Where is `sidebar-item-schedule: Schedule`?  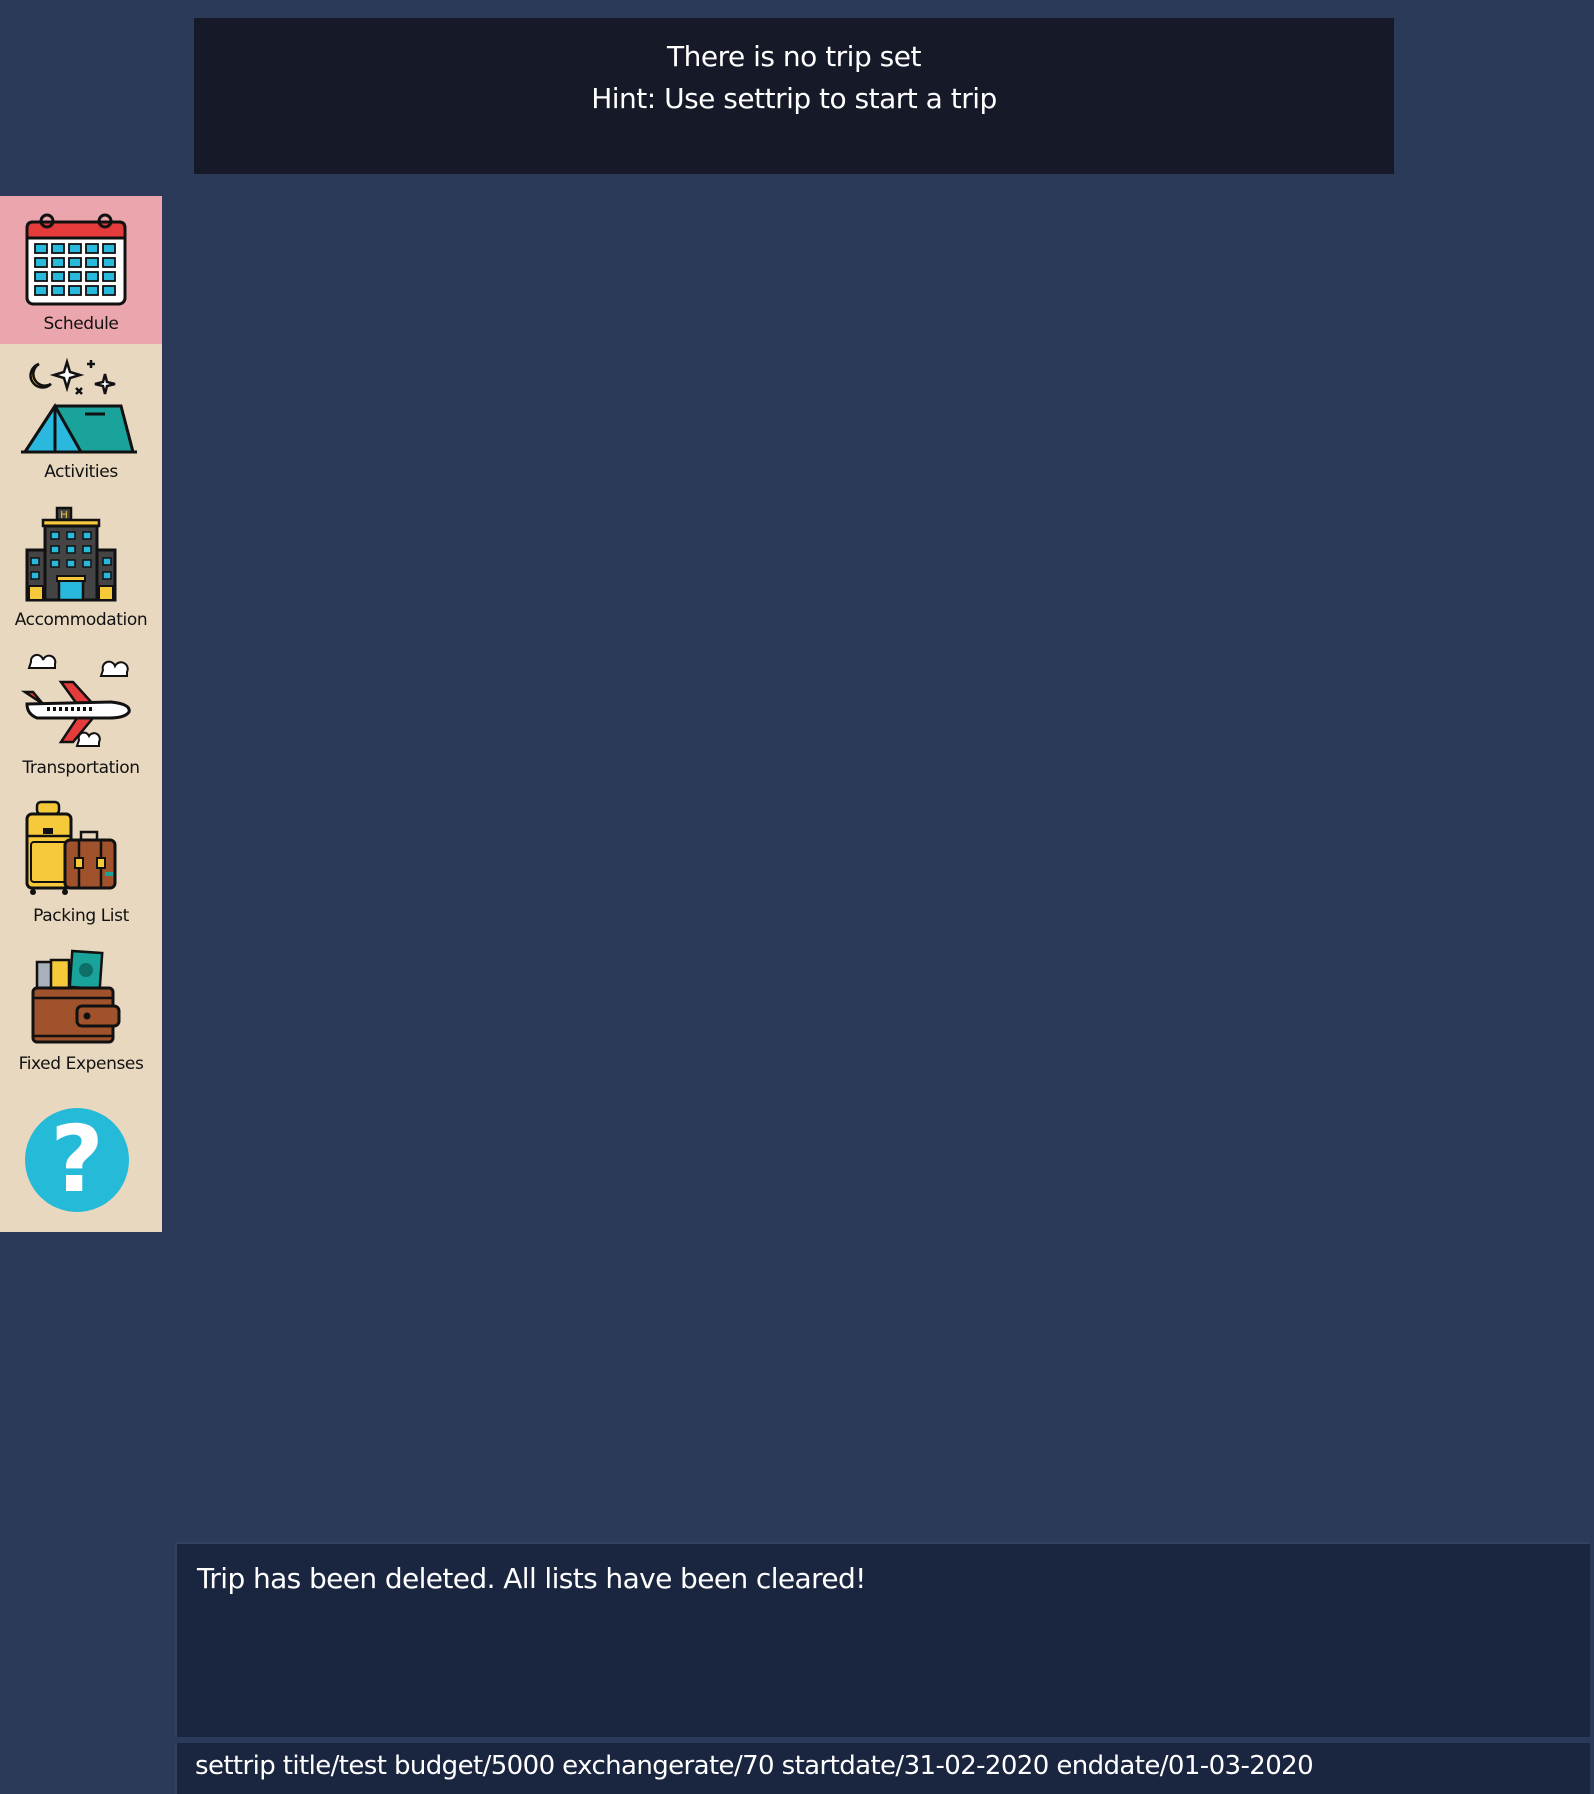
sidebar-item-schedule: Schedule is located at coordinates (81, 270).